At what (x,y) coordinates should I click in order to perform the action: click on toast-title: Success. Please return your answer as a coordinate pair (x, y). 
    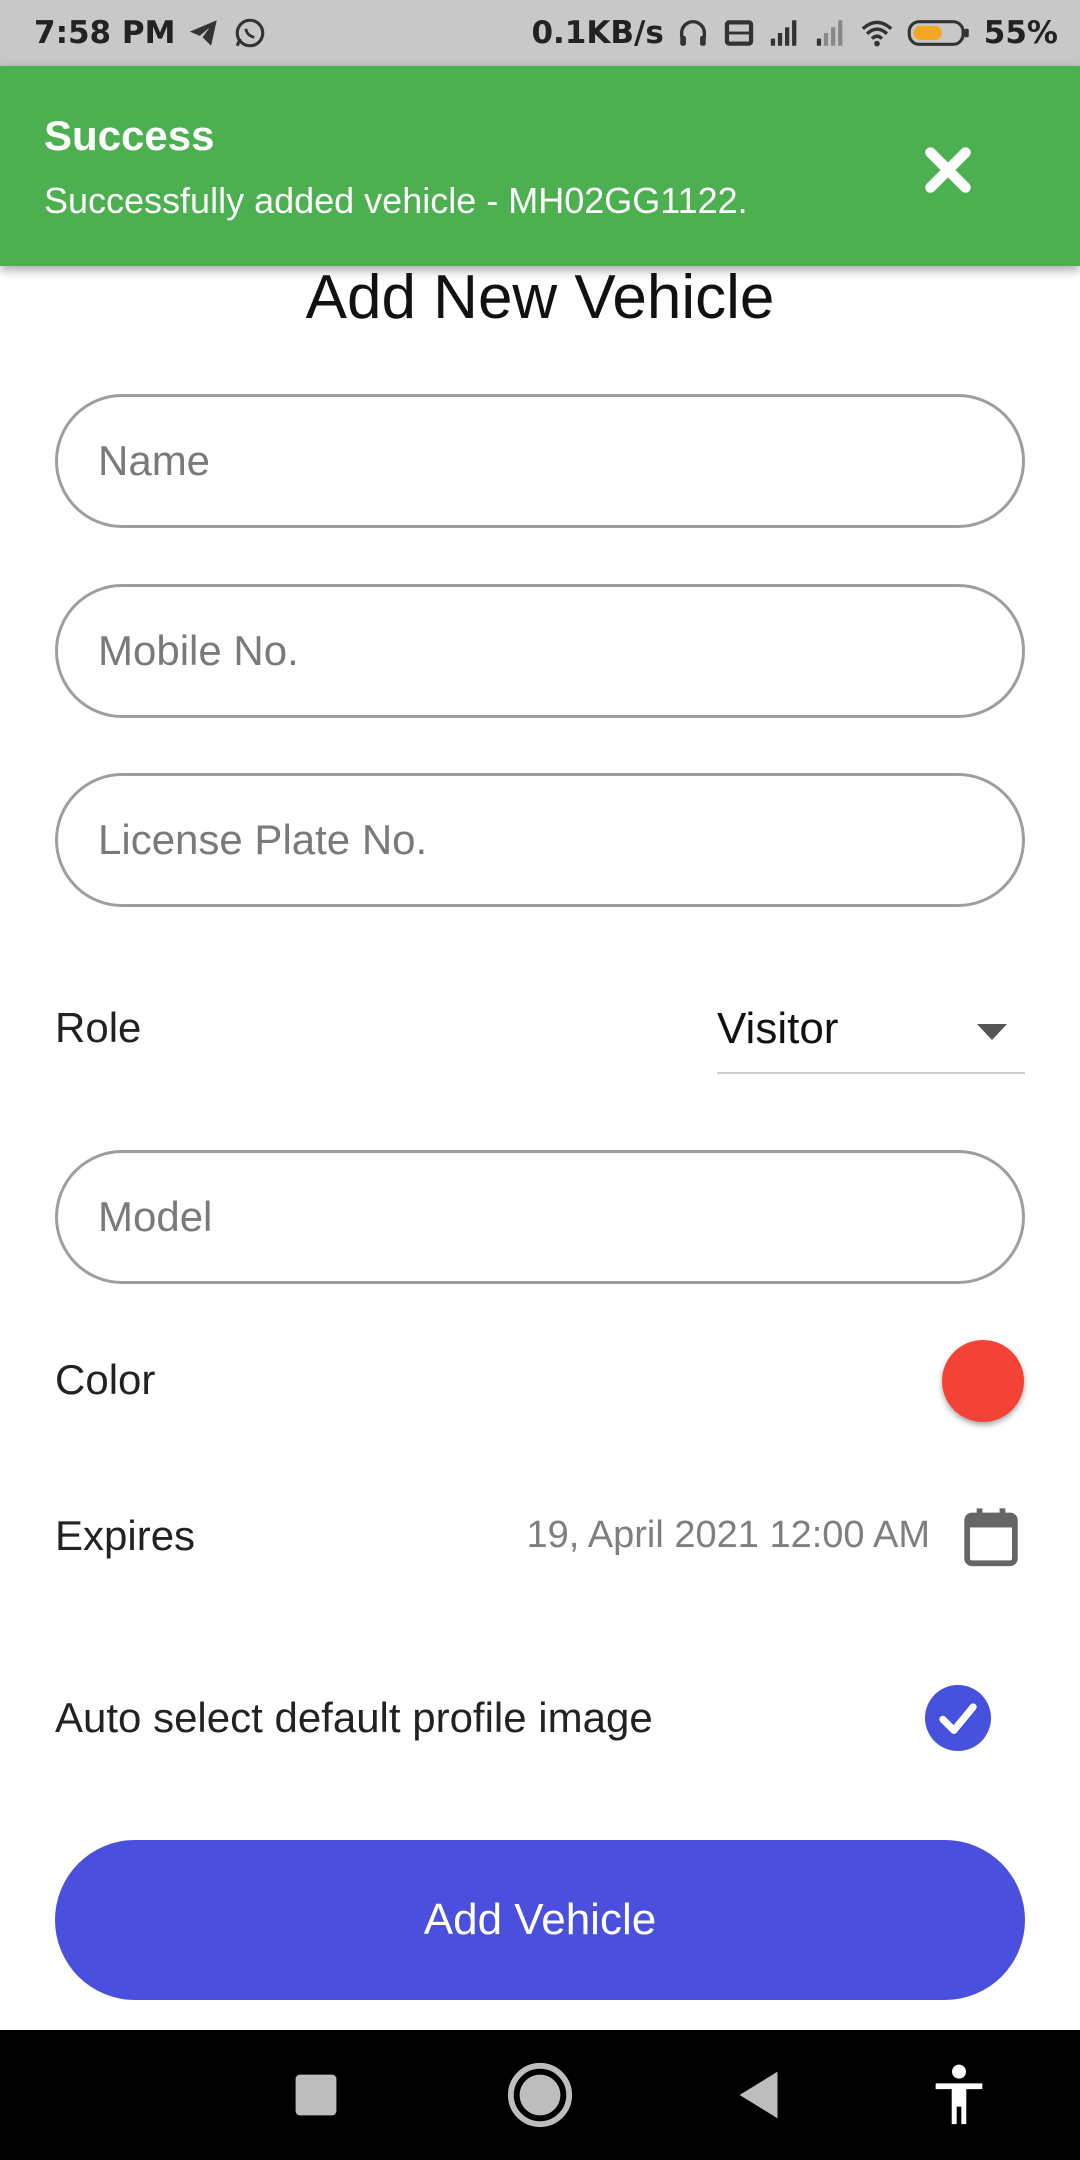
    Looking at the image, I should click on (129, 135).